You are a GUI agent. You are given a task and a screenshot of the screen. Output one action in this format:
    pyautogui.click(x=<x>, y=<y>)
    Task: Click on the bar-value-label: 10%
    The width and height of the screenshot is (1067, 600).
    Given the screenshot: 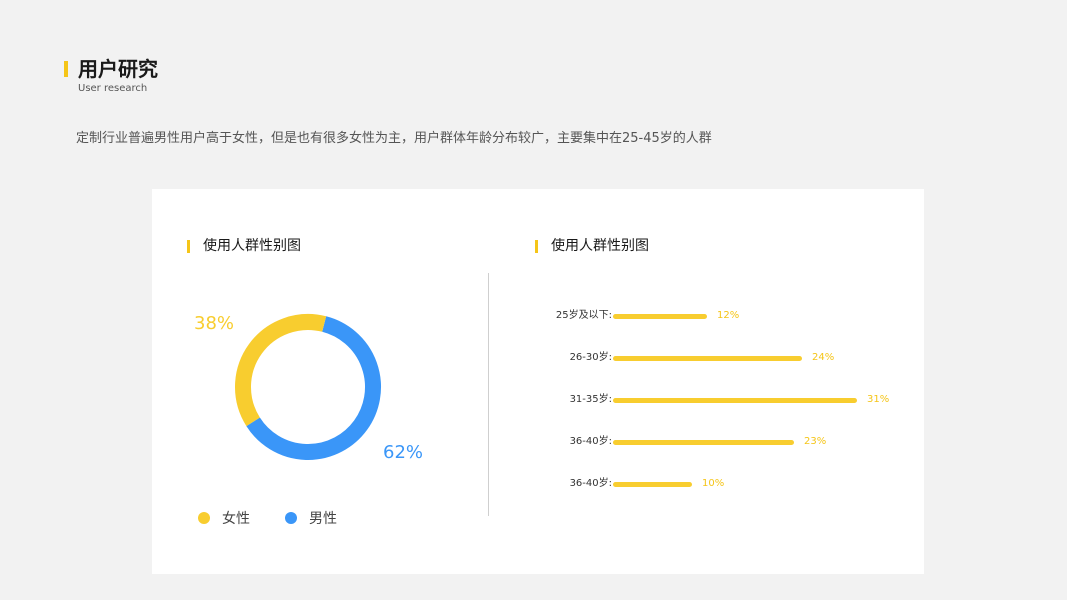 What is the action you would take?
    pyautogui.click(x=713, y=483)
    